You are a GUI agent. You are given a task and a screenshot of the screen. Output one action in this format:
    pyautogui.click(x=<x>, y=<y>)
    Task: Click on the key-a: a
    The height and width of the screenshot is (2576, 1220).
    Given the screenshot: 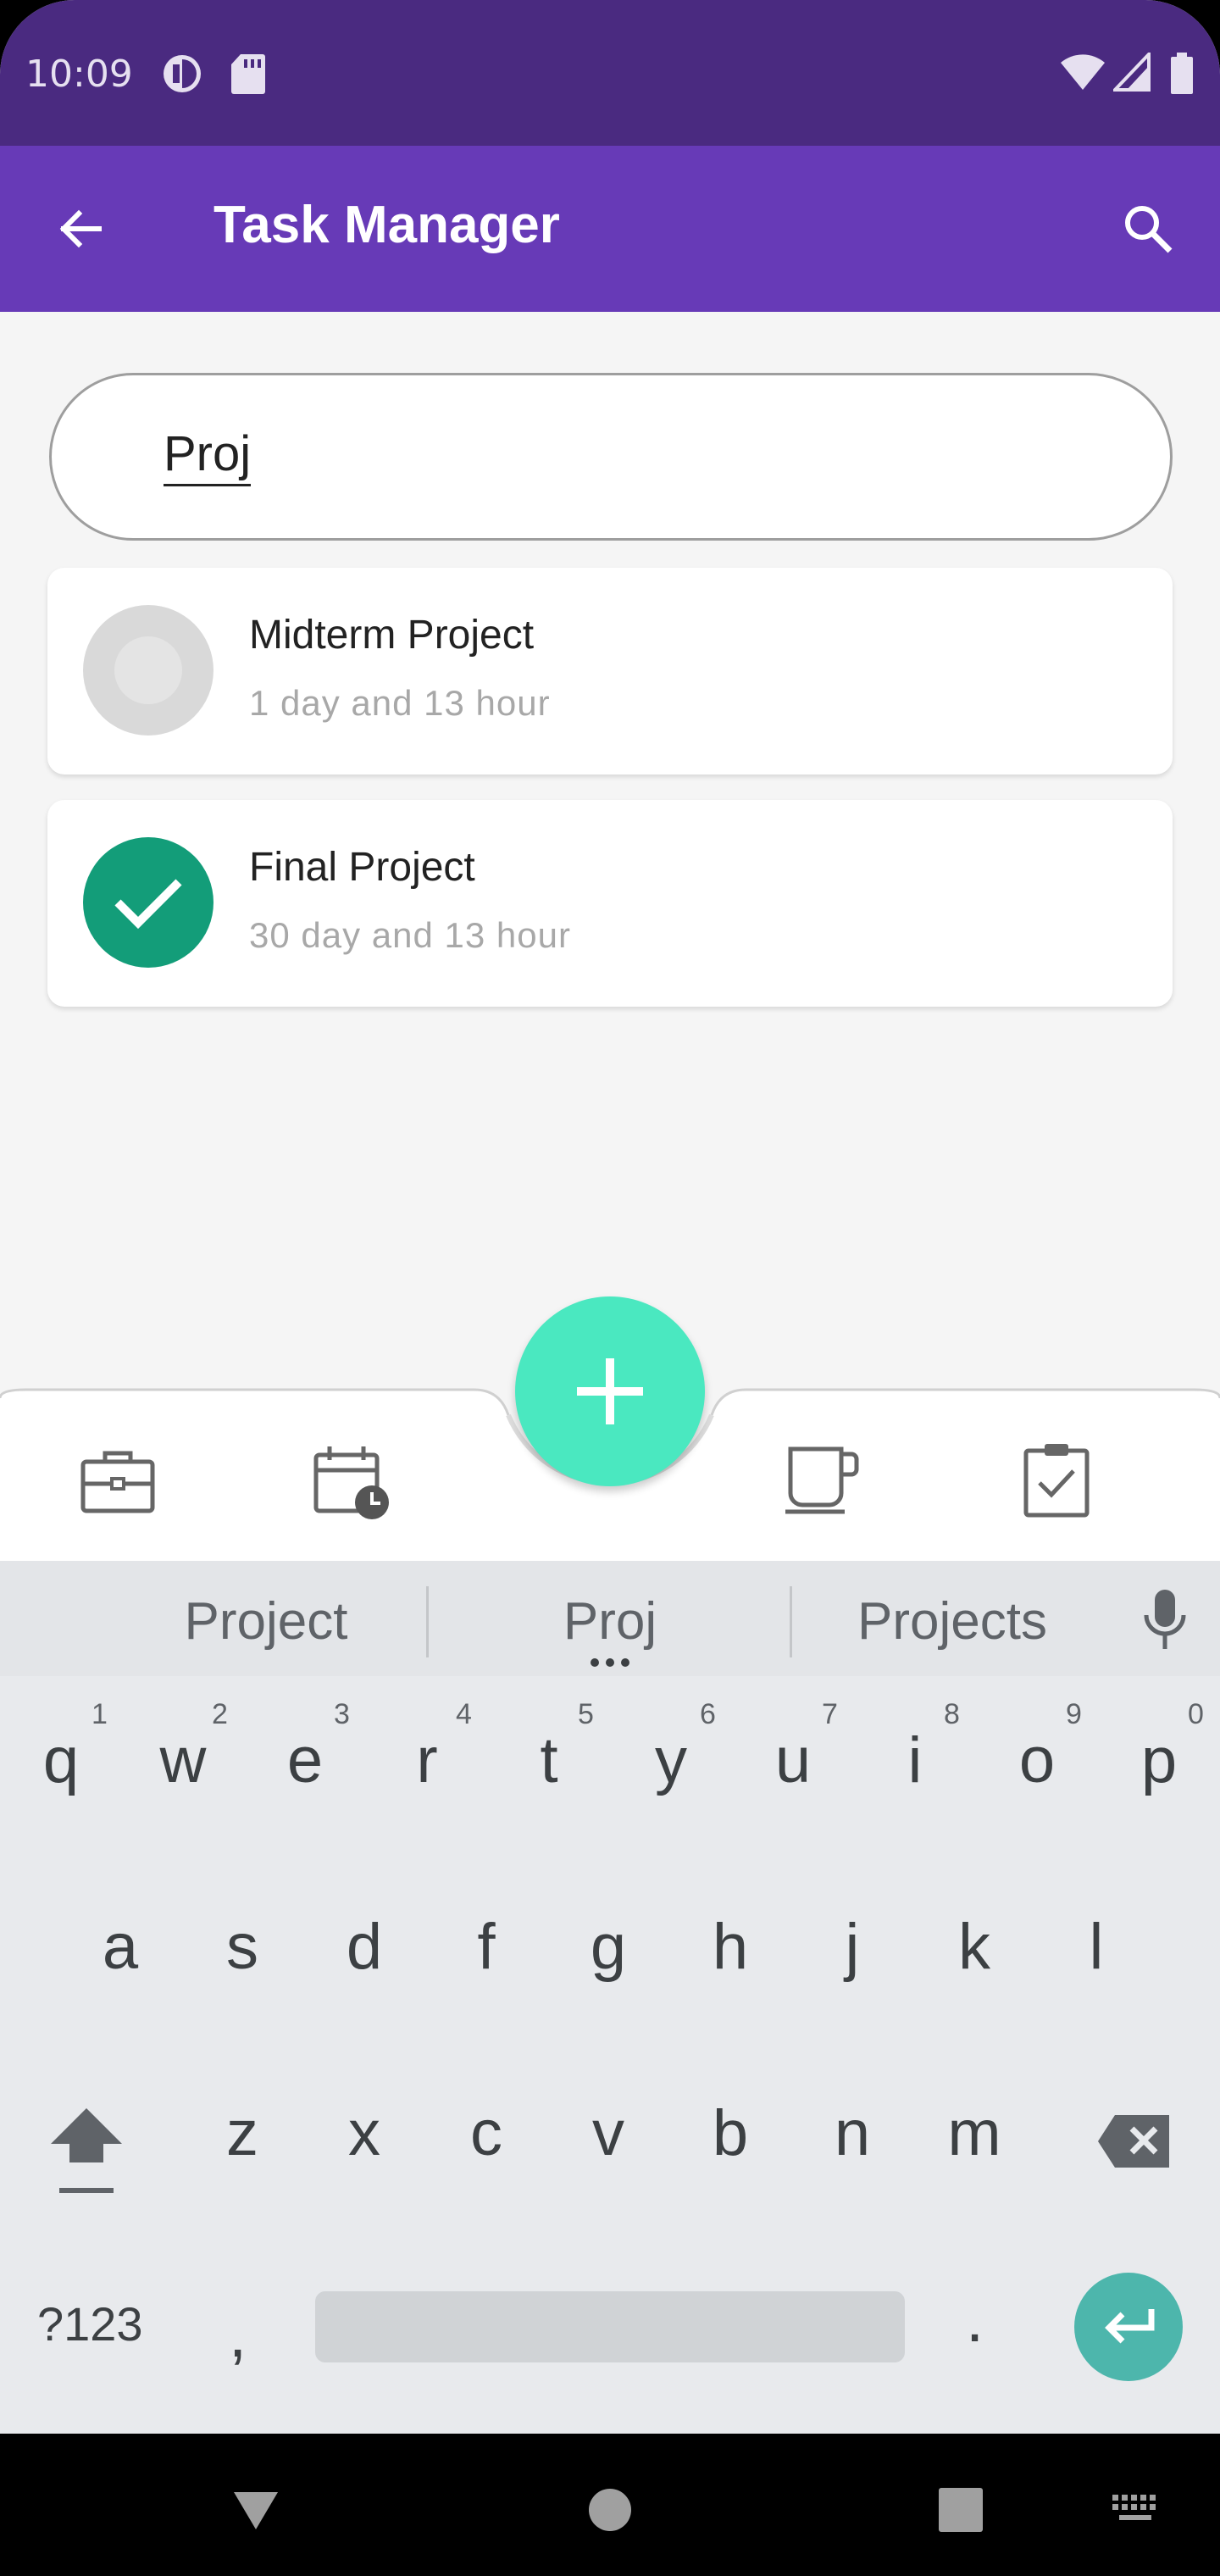 What is the action you would take?
    pyautogui.click(x=120, y=1947)
    